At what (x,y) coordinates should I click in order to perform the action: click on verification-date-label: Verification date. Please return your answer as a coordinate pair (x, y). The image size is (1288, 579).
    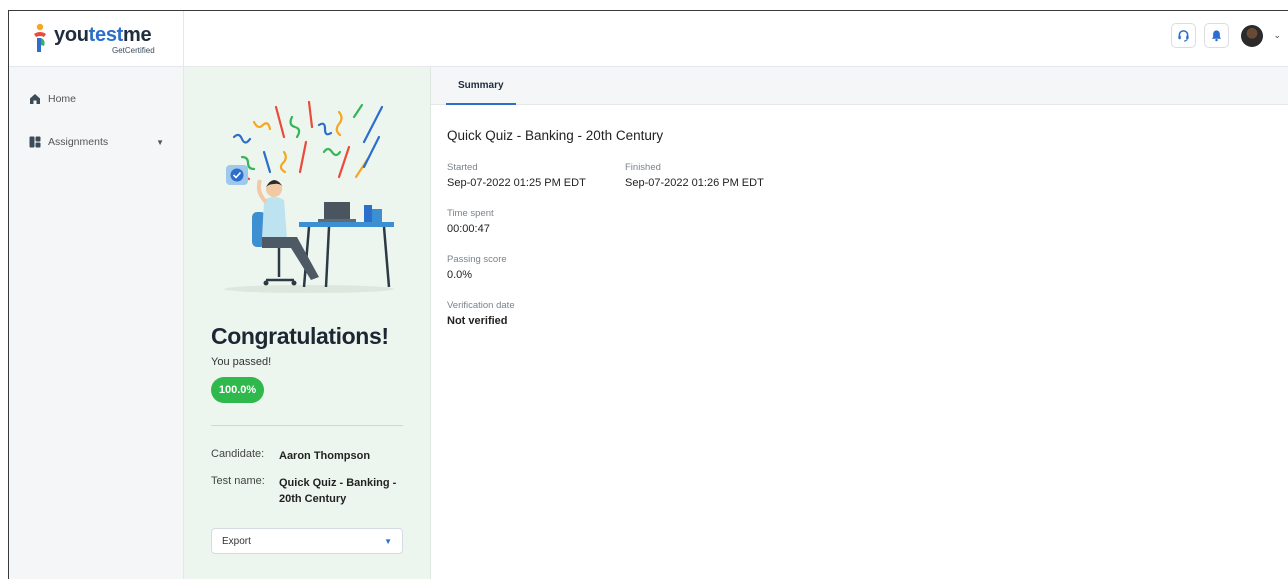
    Looking at the image, I should click on (481, 305).